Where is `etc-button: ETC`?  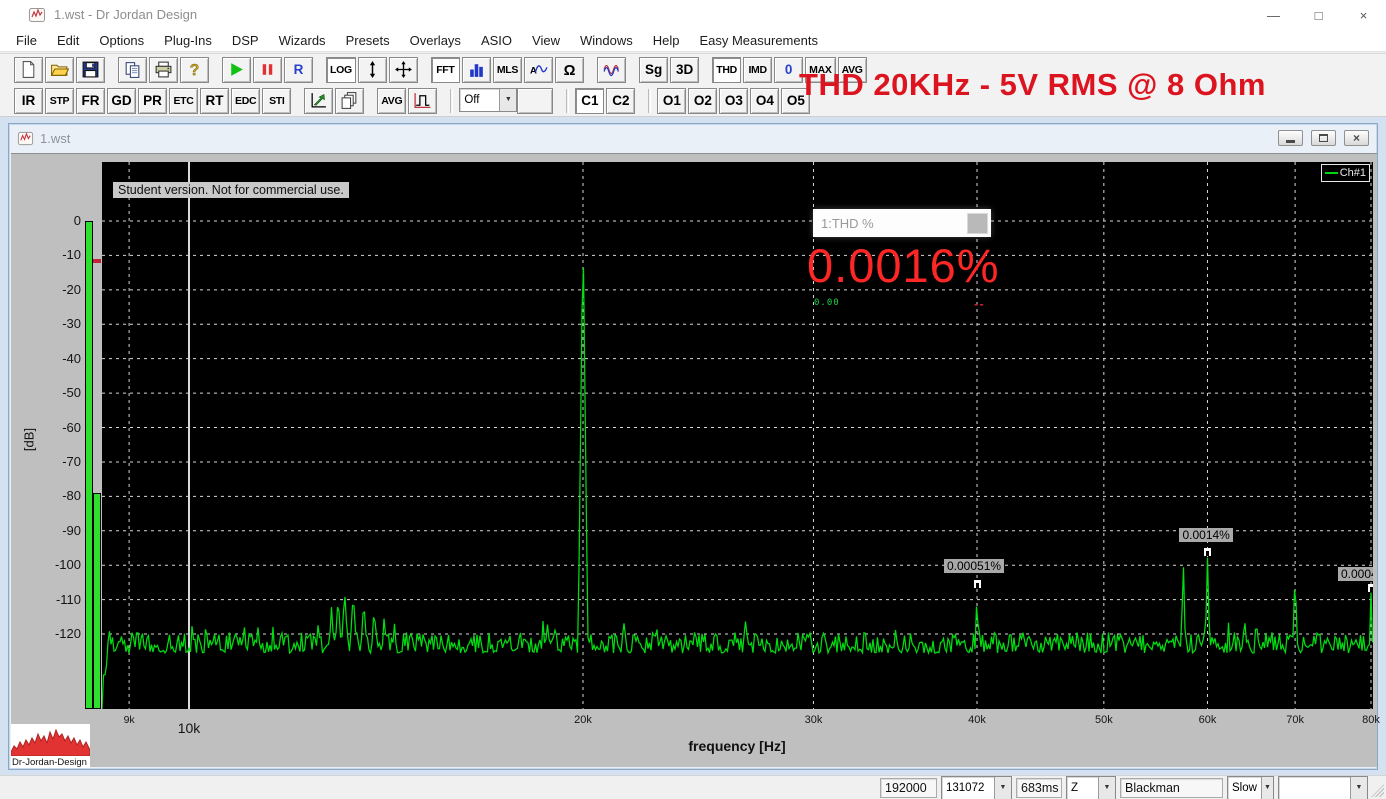 etc-button: ETC is located at coordinates (183, 100).